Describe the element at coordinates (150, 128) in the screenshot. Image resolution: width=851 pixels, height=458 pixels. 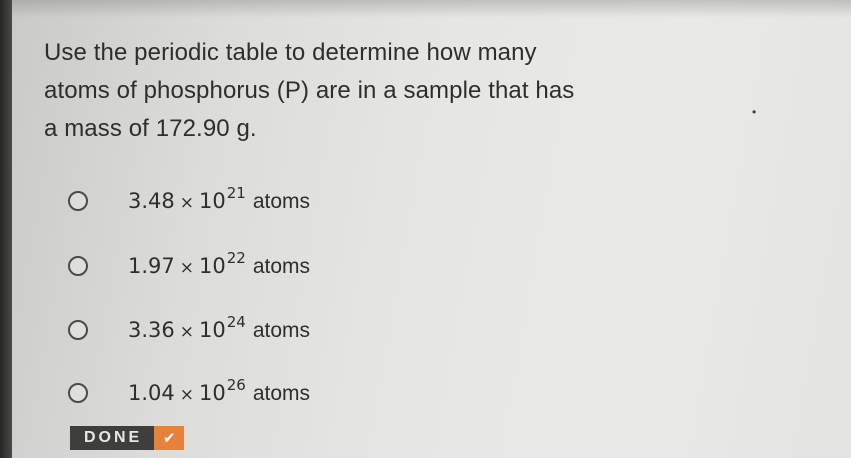
I see `question-line-3: a mass of 172.90 g.` at that location.